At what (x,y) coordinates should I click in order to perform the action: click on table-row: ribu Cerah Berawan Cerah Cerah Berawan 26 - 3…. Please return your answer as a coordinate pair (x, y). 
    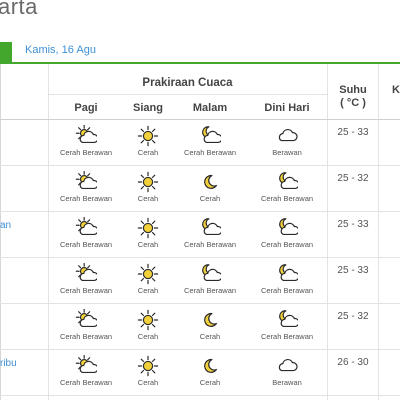
    Looking at the image, I should click on (200, 373).